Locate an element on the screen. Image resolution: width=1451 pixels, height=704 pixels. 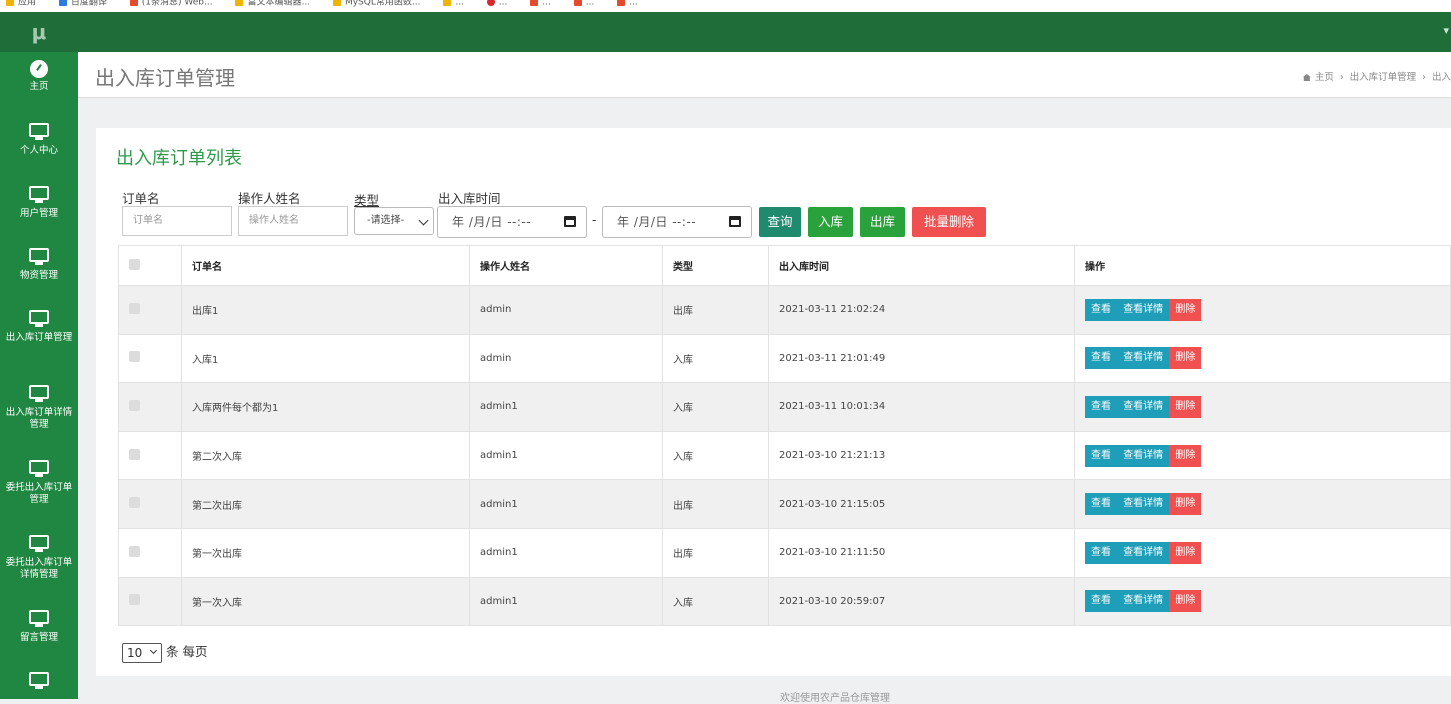
sidebar-item-label: 委托出入库订单管理 is located at coordinates (39, 493).